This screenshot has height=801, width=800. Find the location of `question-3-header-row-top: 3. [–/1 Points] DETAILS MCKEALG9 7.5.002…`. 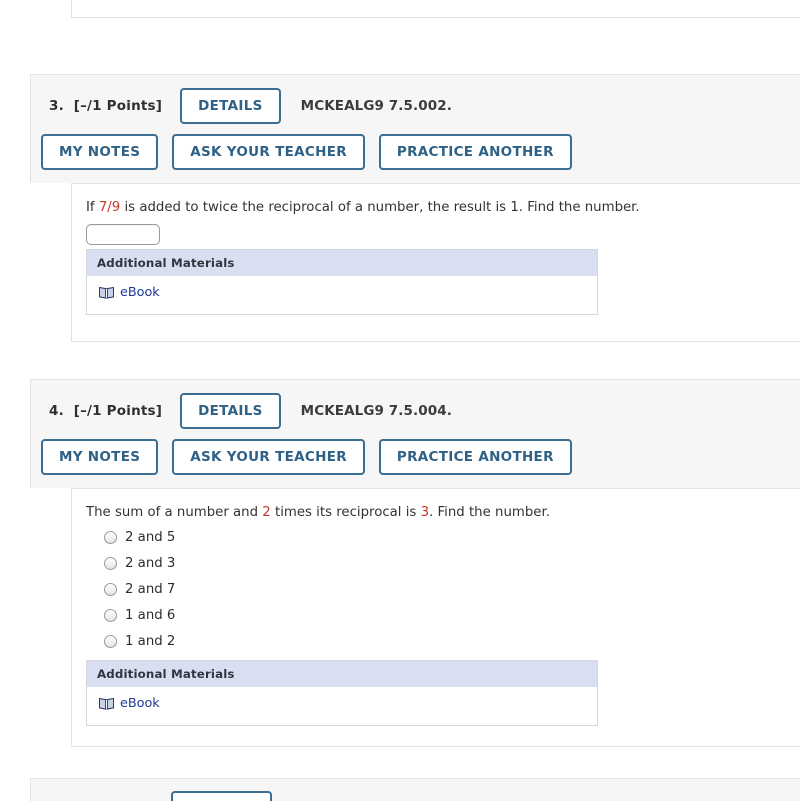

question-3-header-row-top: 3. [–/1 Points] DETAILS MCKEALG9 7.5.002… is located at coordinates (420, 106).